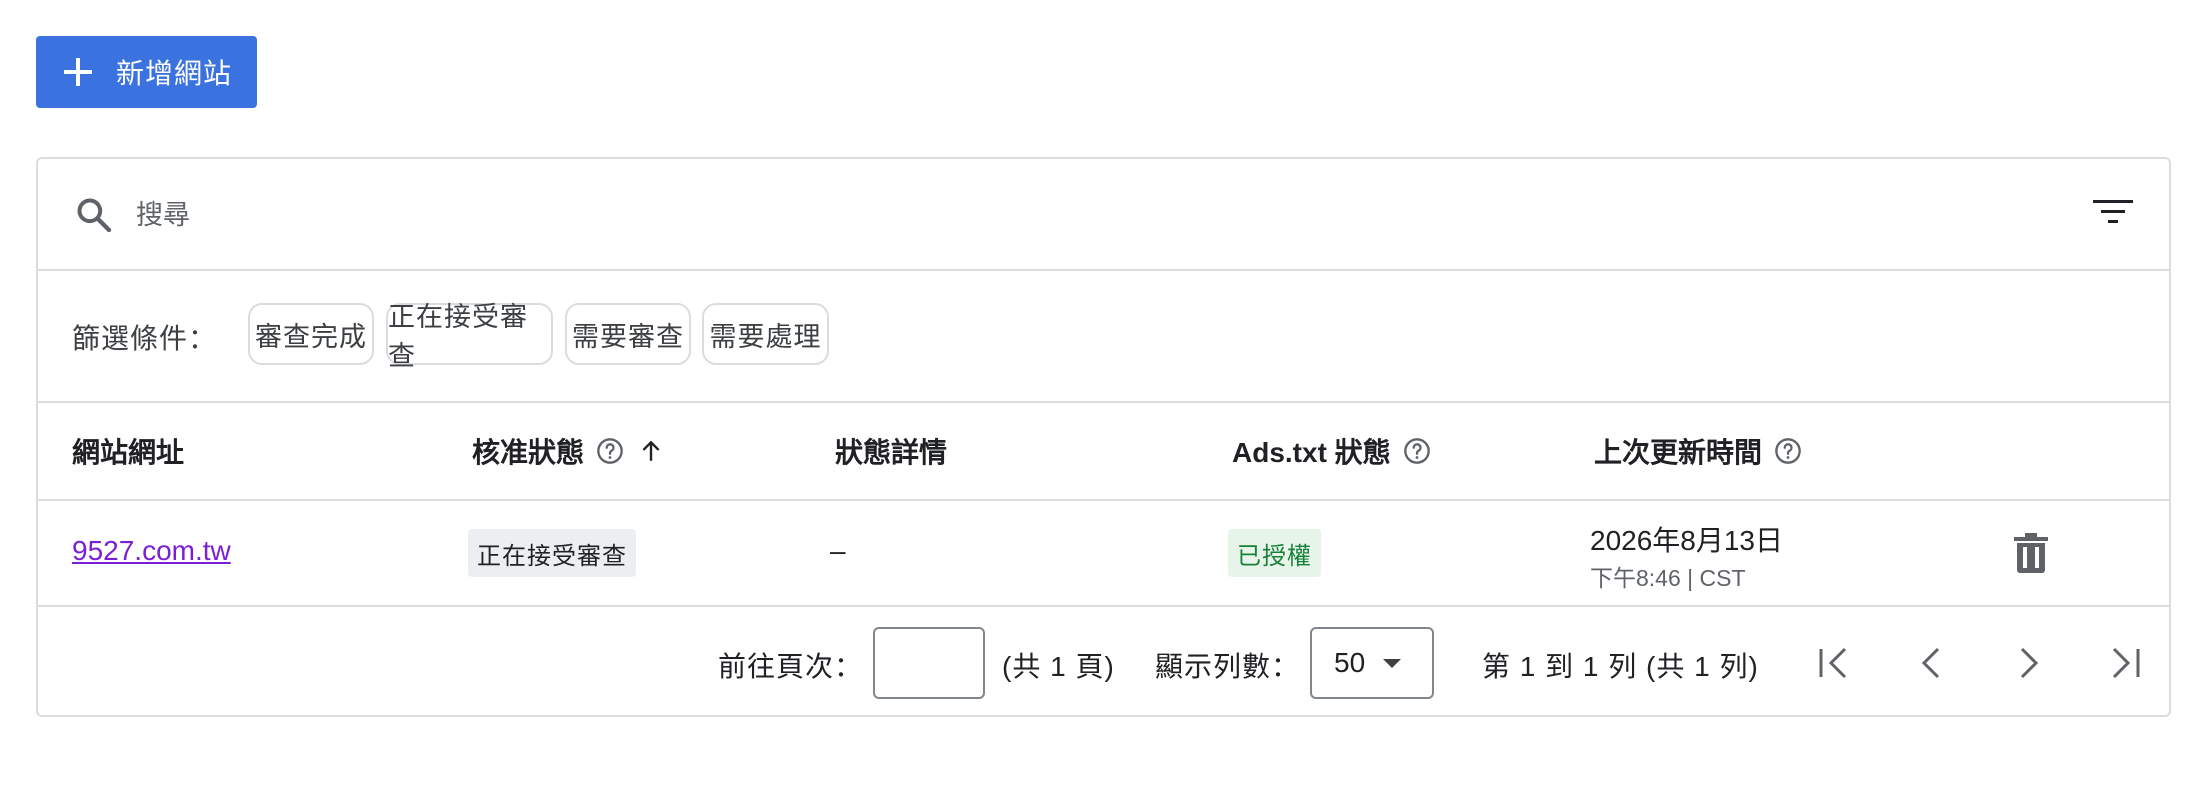 This screenshot has width=2210, height=798. I want to click on column-label: 上次更新時間, so click(1678, 452).